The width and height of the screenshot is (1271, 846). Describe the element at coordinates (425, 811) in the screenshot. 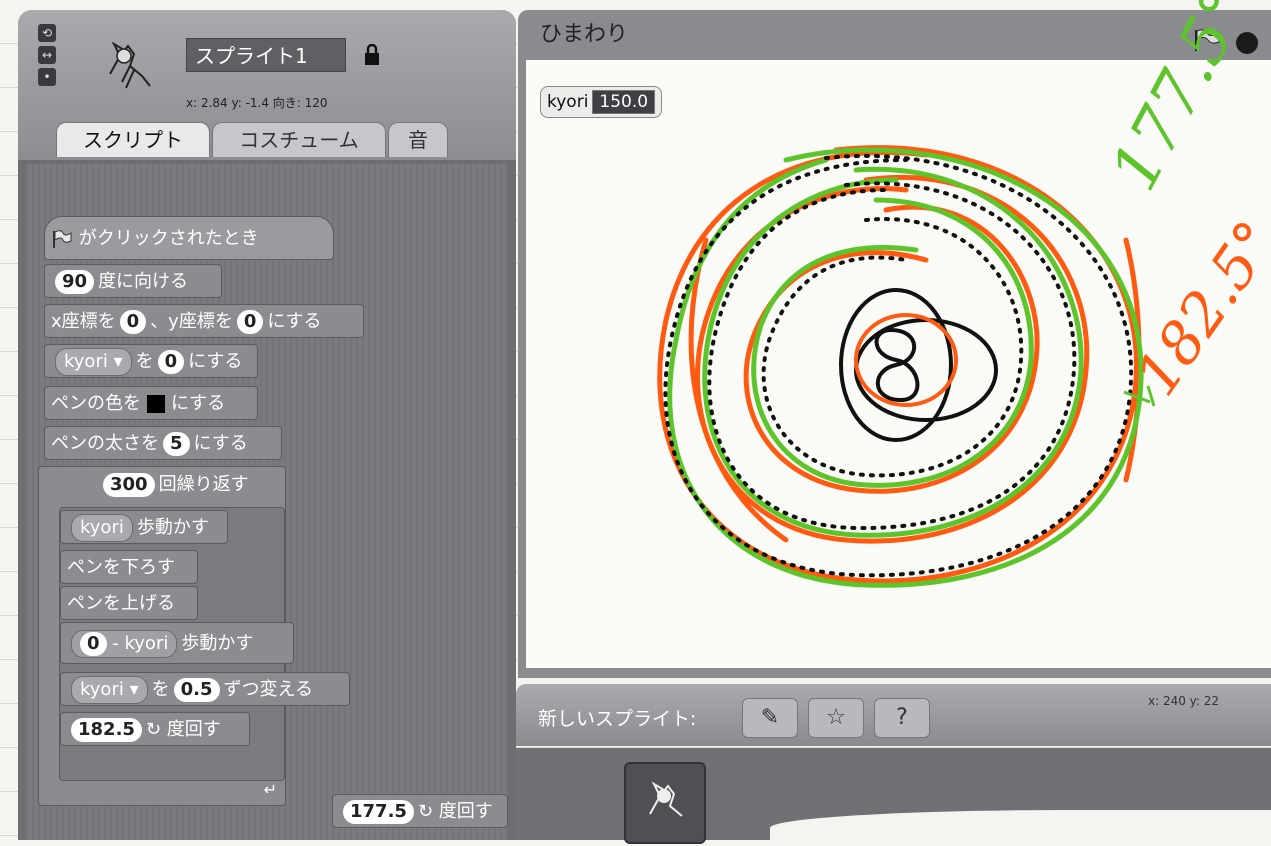

I see `loose-turn-icon: ↻` at that location.